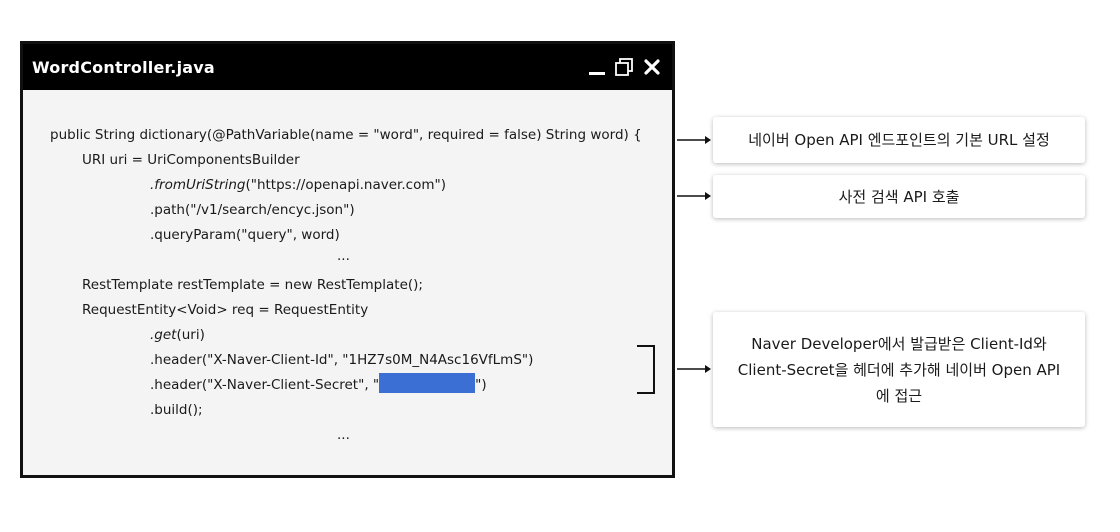 This screenshot has width=1120, height=532. What do you see at coordinates (347, 67) in the screenshot?
I see `window-titlebar: WordController.java` at bounding box center [347, 67].